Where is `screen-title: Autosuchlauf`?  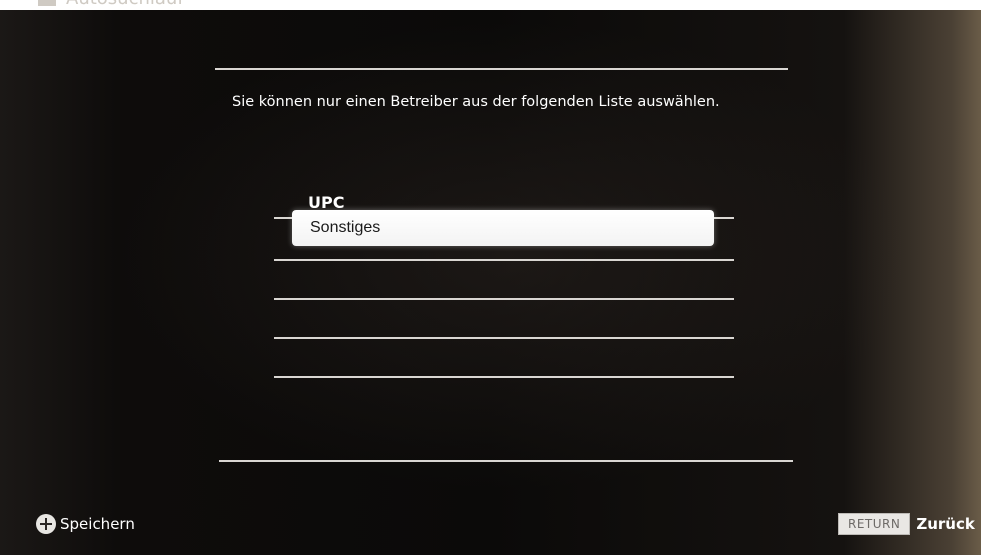 screen-title: Autosuchlauf is located at coordinates (111, 4).